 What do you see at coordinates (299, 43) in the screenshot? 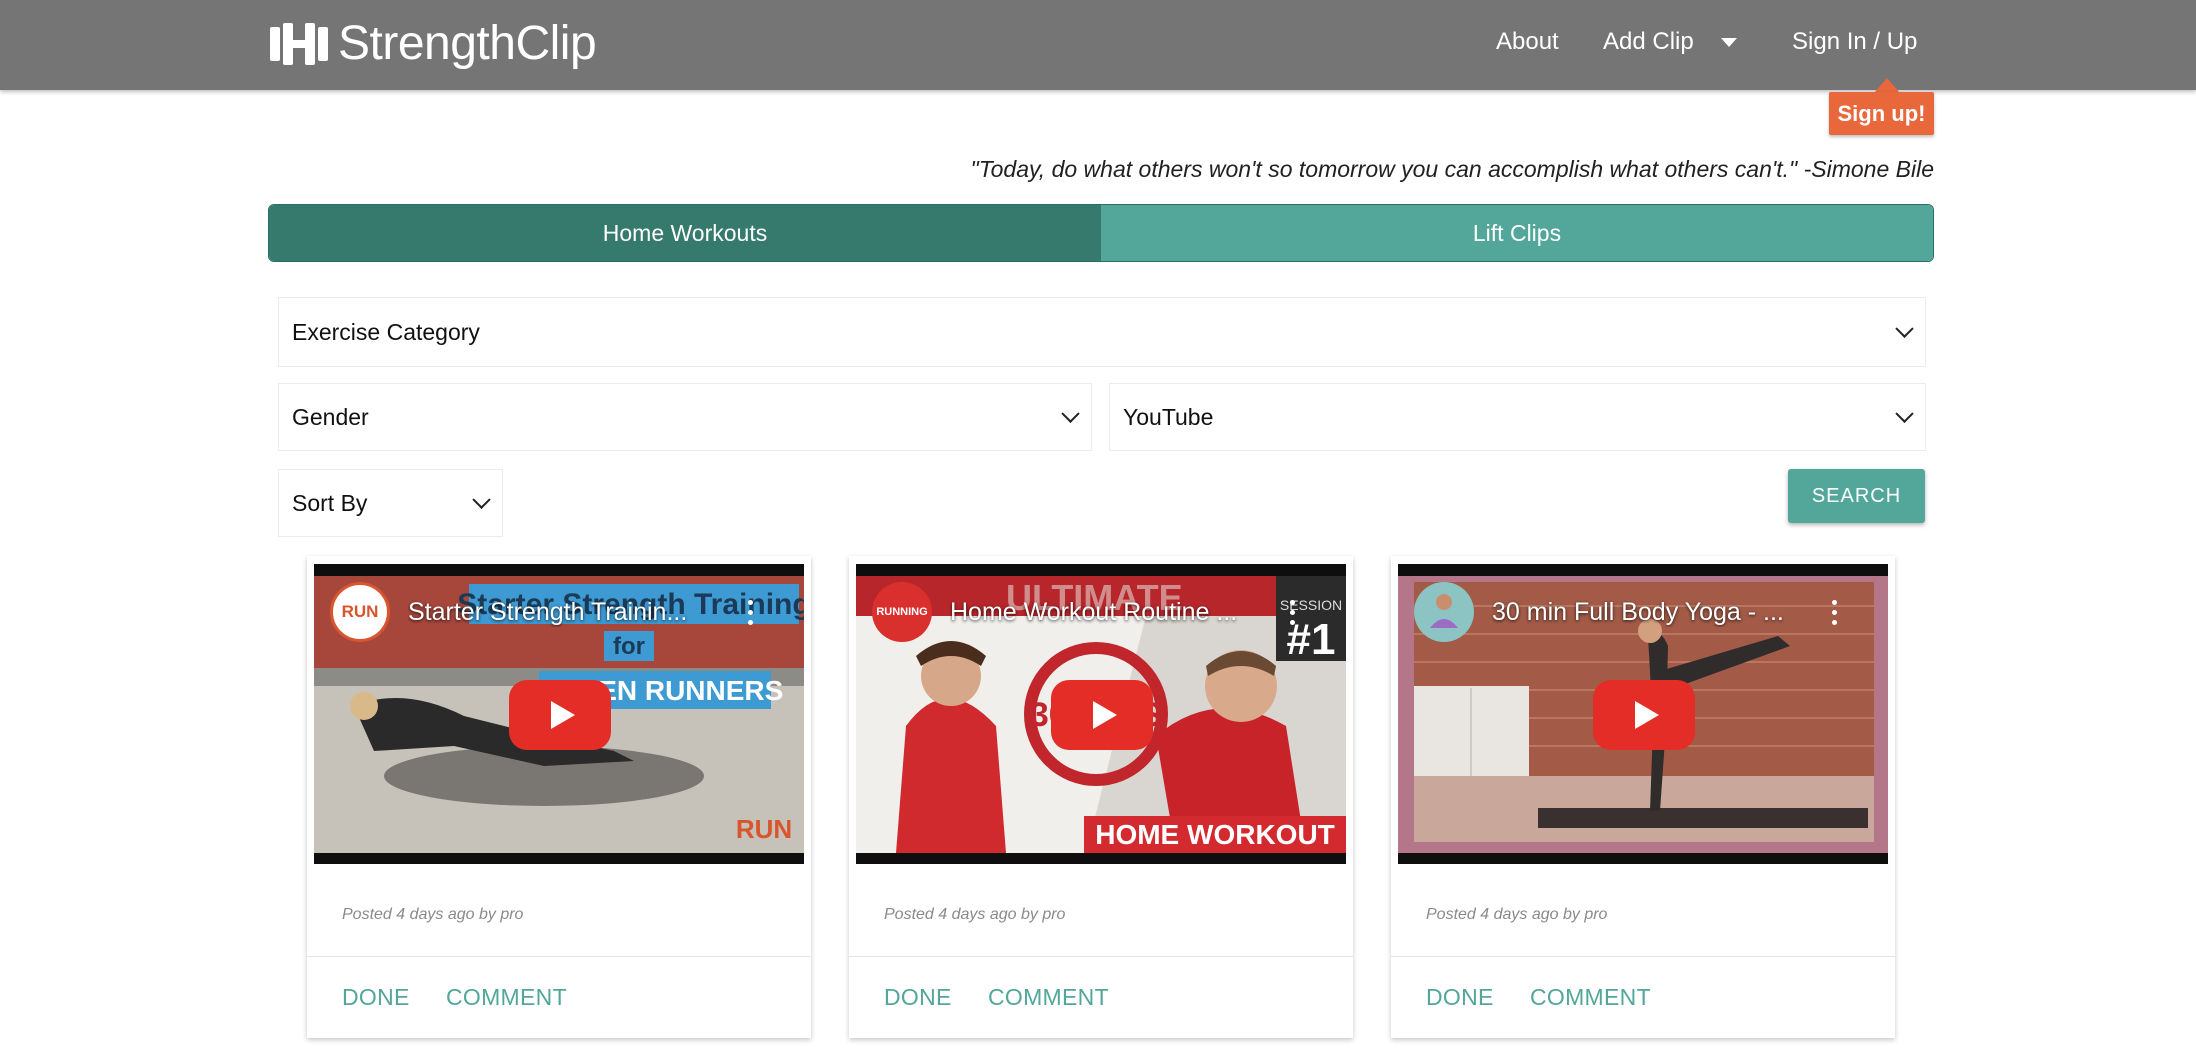
I see `dumbbell-icon` at bounding box center [299, 43].